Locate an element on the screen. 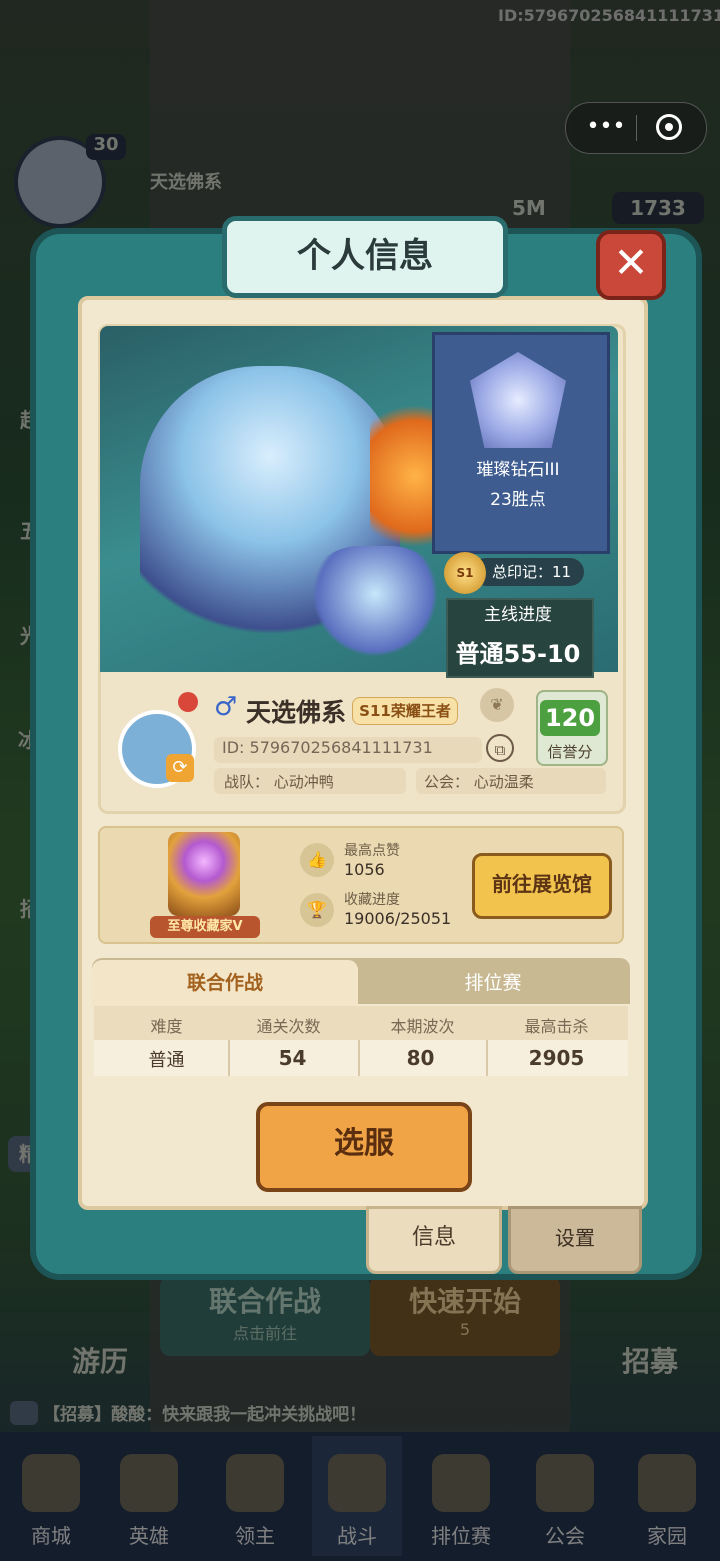 Image resolution: width=720 pixels, height=1561 pixels. col-header-clears: 通关次数 is located at coordinates (288, 1026).